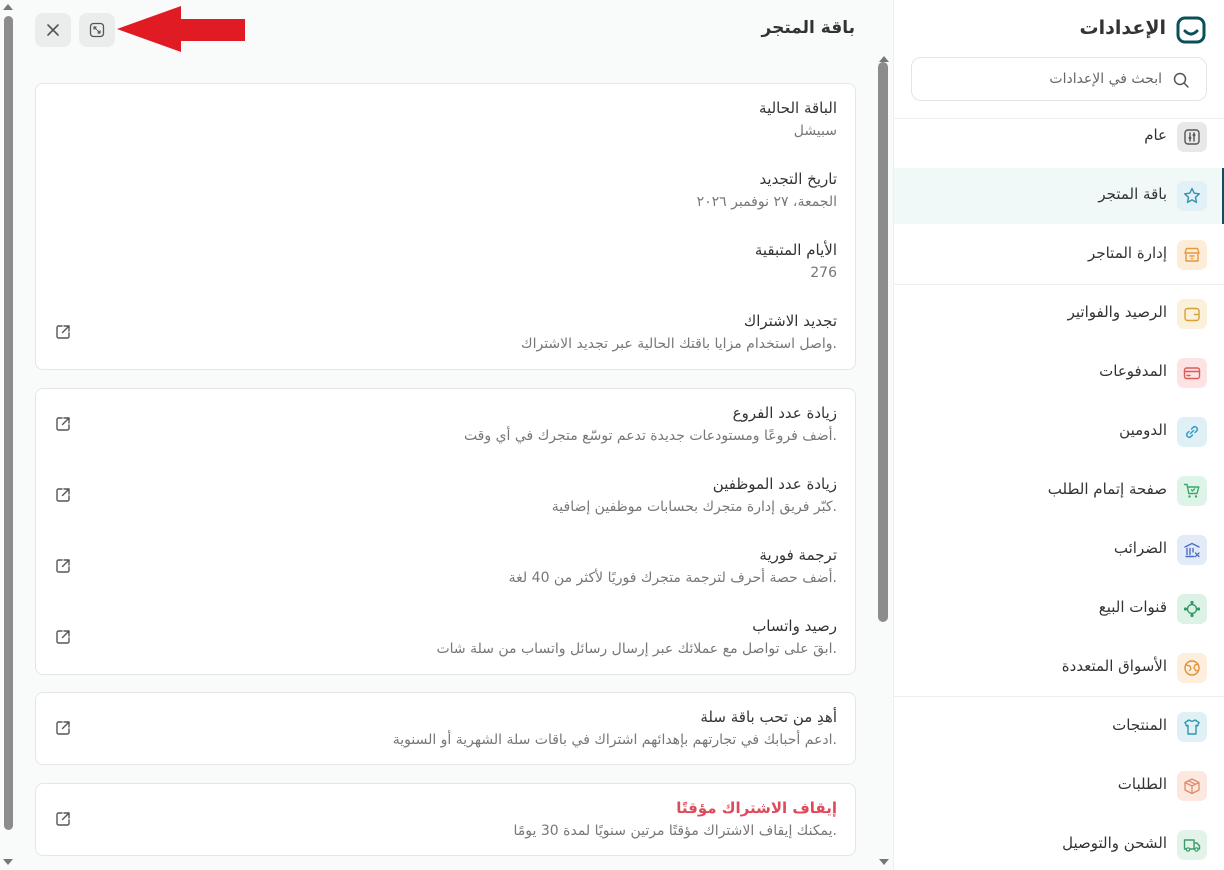 Image resolution: width=1224 pixels, height=870 pixels. What do you see at coordinates (1140, 548) in the screenshot?
I see `sidebar-item-label: الضرائب` at bounding box center [1140, 548].